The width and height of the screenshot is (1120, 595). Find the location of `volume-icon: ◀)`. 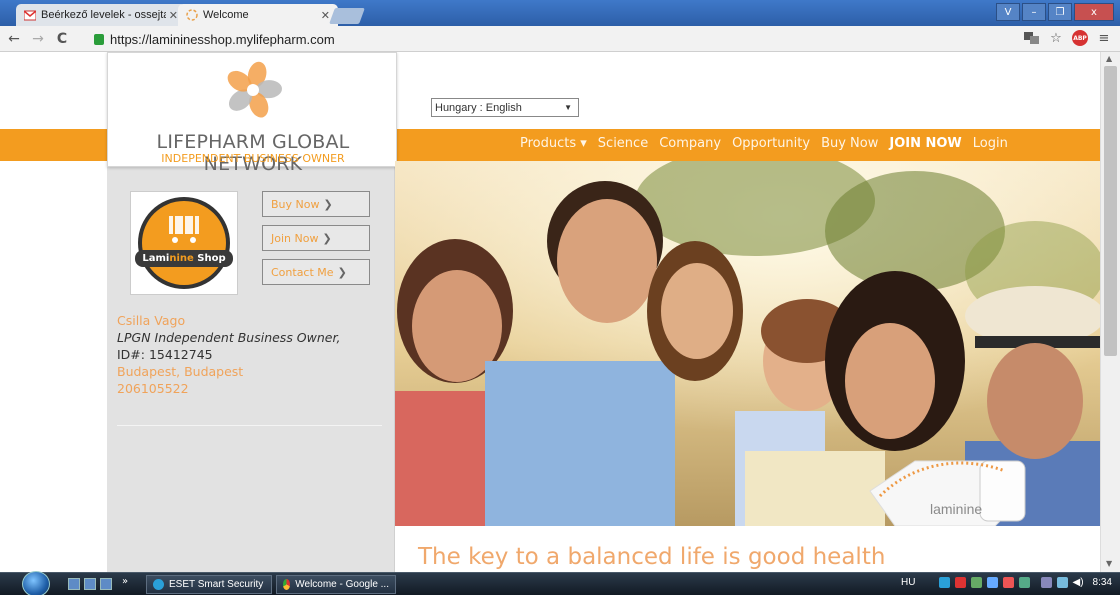

volume-icon: ◀) is located at coordinates (1078, 582).